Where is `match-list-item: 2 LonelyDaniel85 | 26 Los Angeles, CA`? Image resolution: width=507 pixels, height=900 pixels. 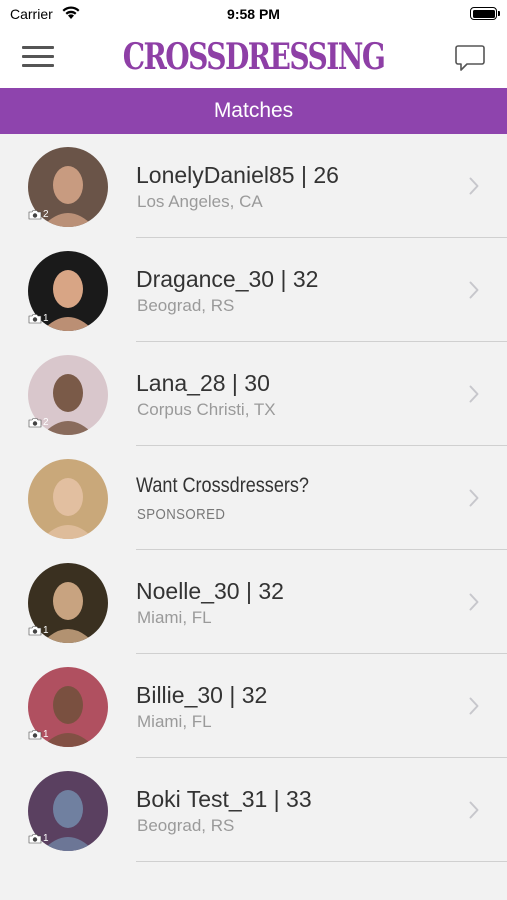 match-list-item: 2 LonelyDaniel85 | 26 Los Angeles, CA is located at coordinates (253, 186).